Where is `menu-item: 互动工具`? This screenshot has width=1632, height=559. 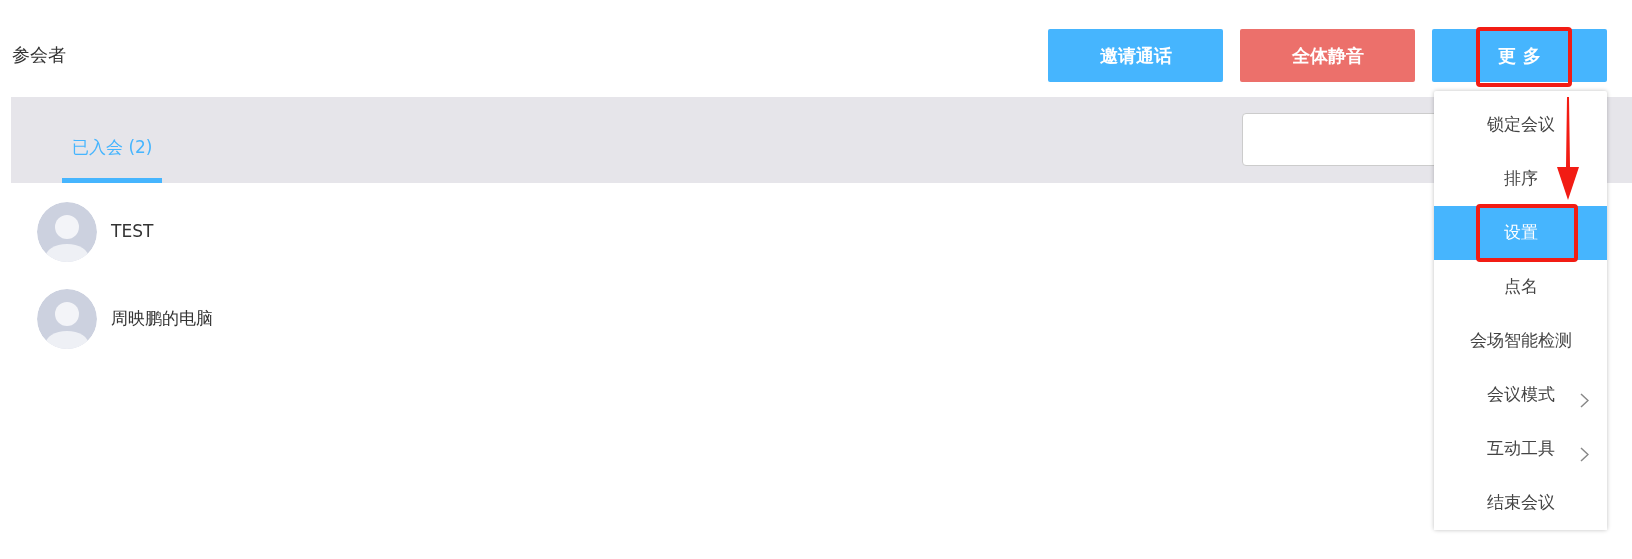
menu-item: 互动工具 is located at coordinates (1520, 449).